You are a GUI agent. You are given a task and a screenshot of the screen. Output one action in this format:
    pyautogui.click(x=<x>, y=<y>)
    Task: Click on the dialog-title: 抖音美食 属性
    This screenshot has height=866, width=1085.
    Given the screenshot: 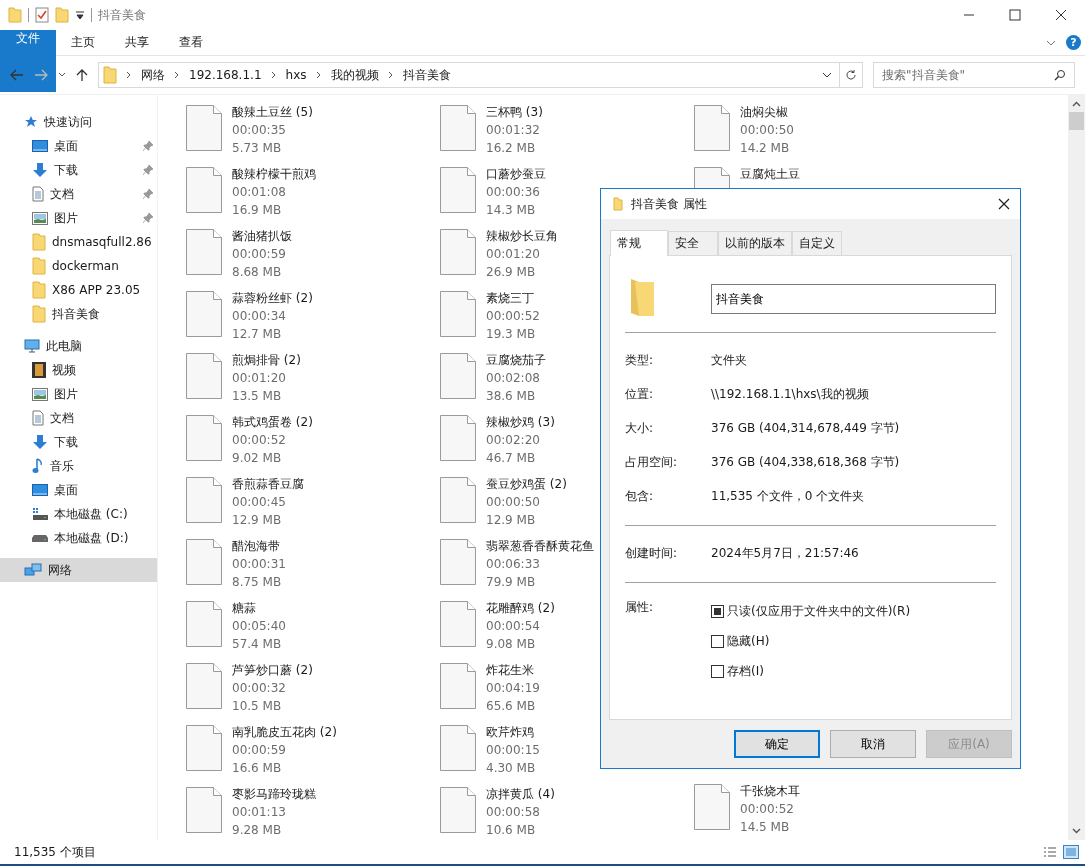 What is the action you would take?
    pyautogui.click(x=669, y=204)
    